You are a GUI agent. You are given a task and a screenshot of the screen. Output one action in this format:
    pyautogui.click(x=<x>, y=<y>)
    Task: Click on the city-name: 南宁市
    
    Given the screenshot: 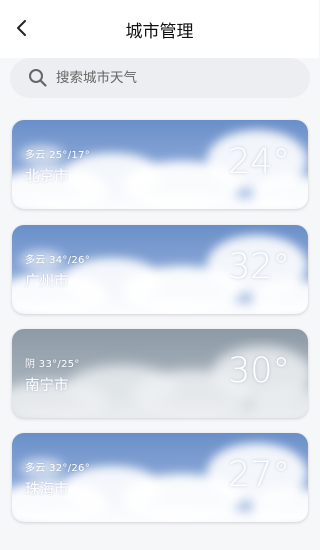 What is the action you would take?
    pyautogui.click(x=47, y=386)
    